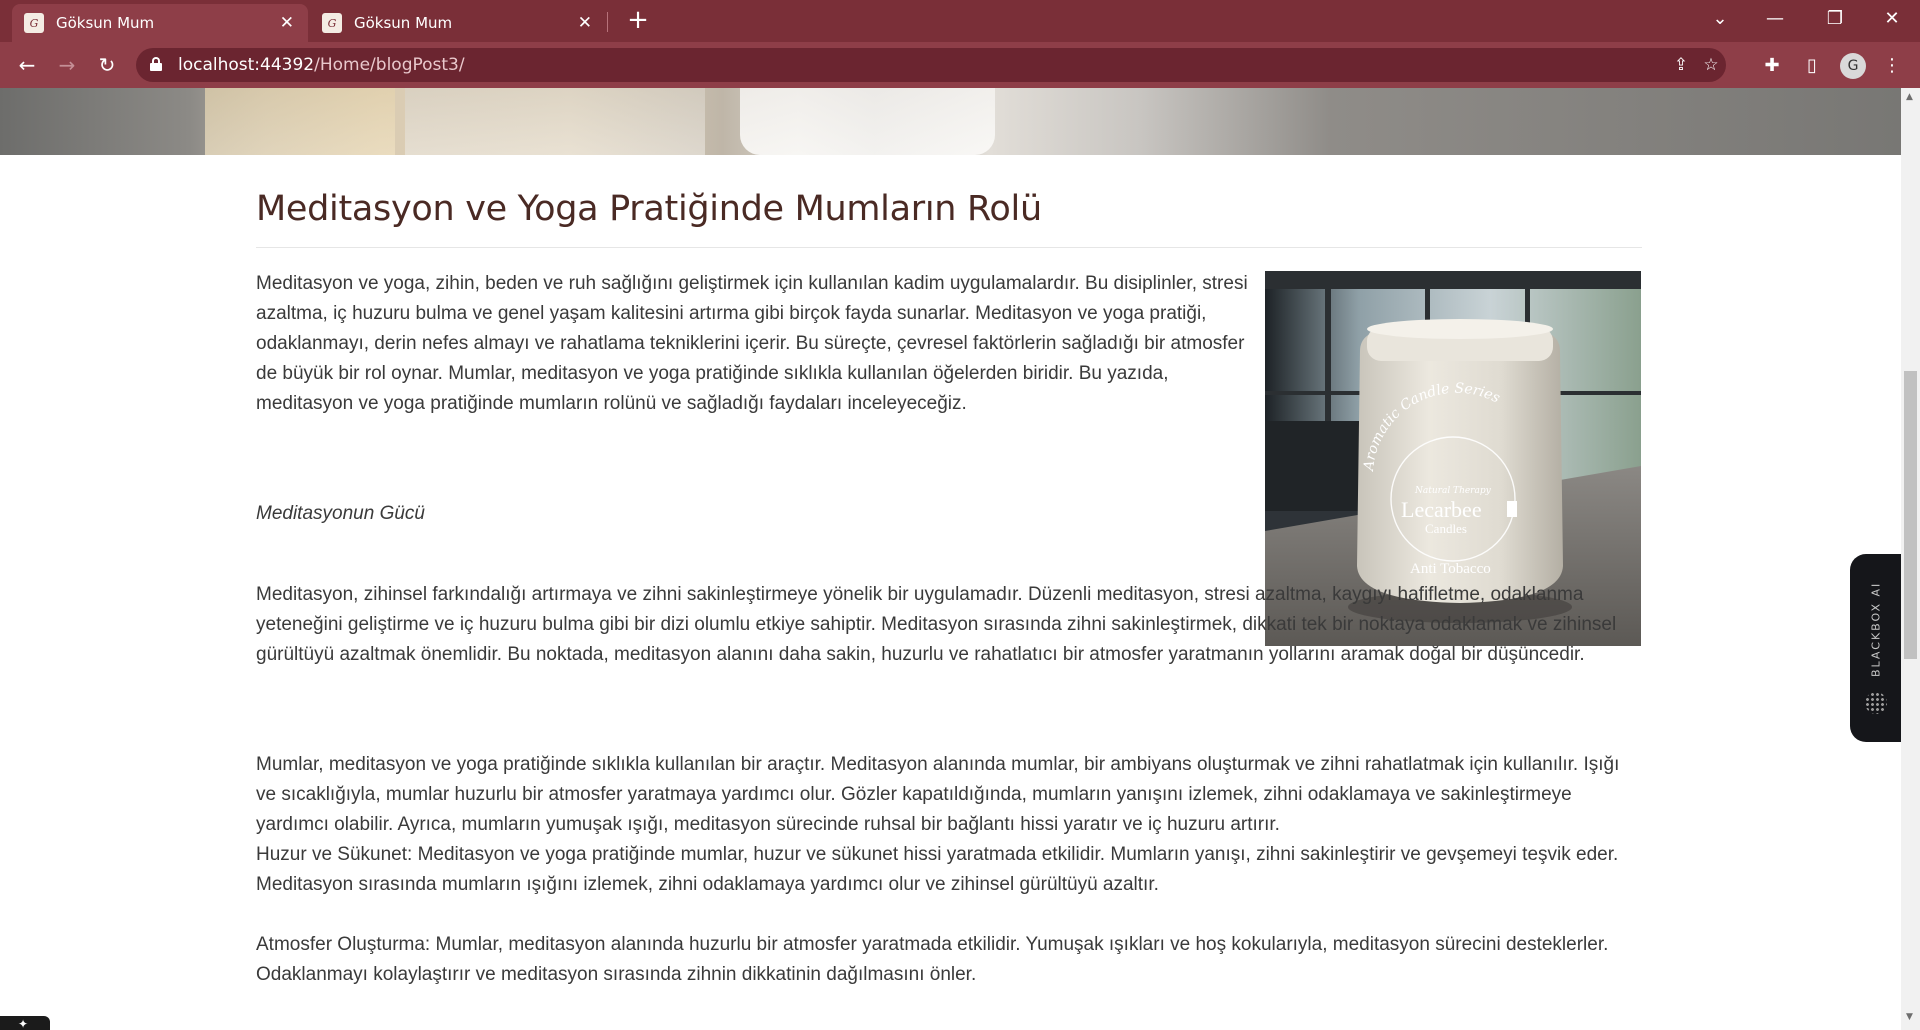 The height and width of the screenshot is (1030, 1920). I want to click on extensions-puzzle-icon: ✚, so click(1772, 66).